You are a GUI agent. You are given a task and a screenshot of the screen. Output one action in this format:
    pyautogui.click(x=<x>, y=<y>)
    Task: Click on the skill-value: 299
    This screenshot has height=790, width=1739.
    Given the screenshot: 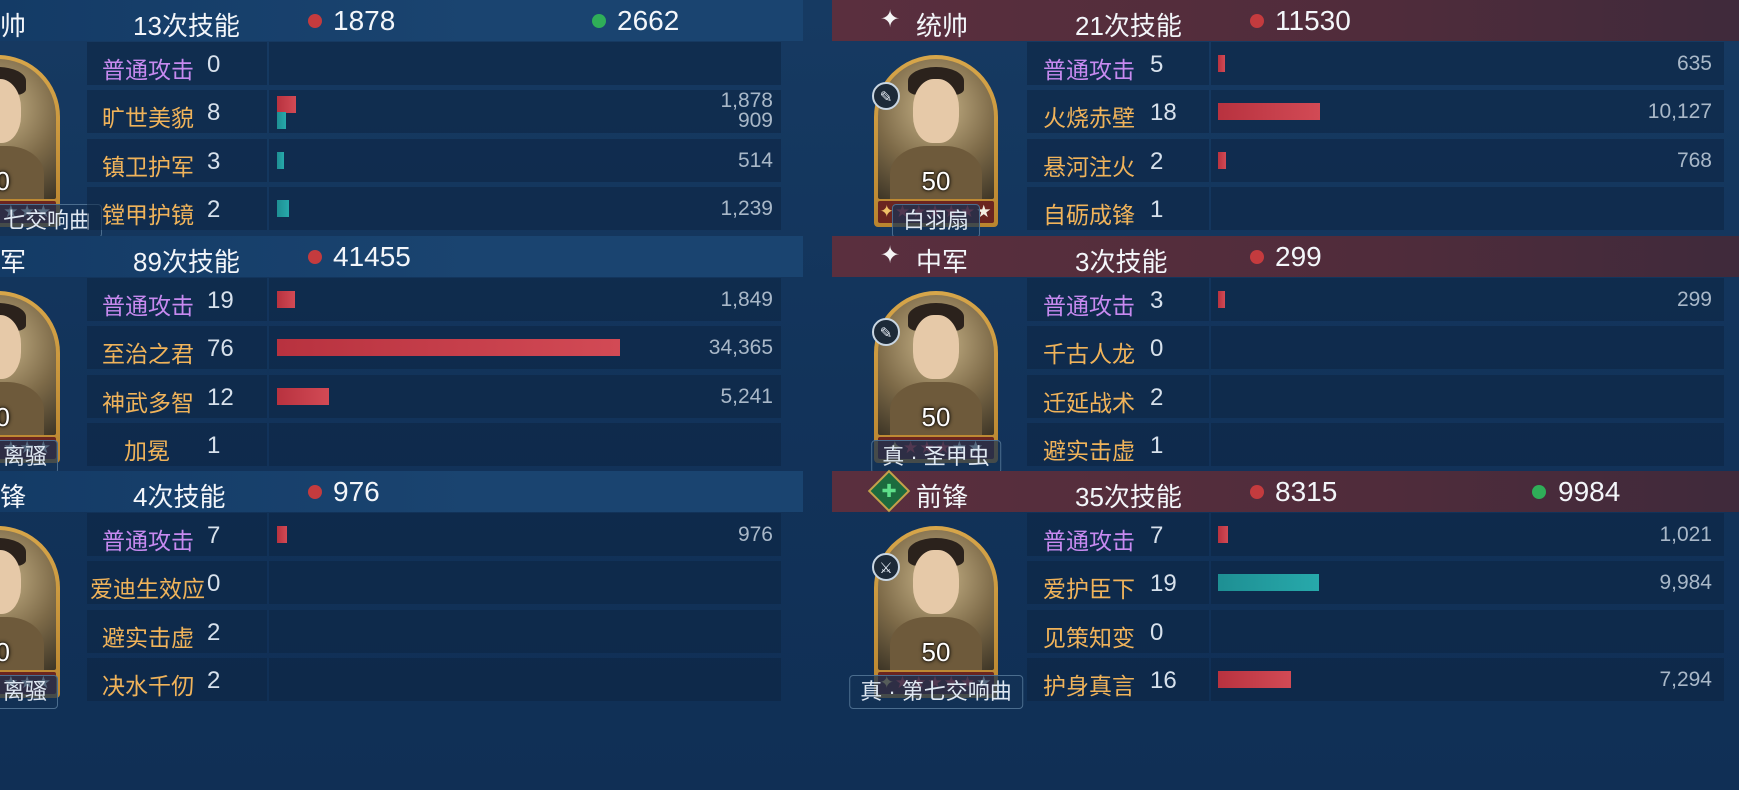 What is the action you would take?
    pyautogui.click(x=1694, y=299)
    